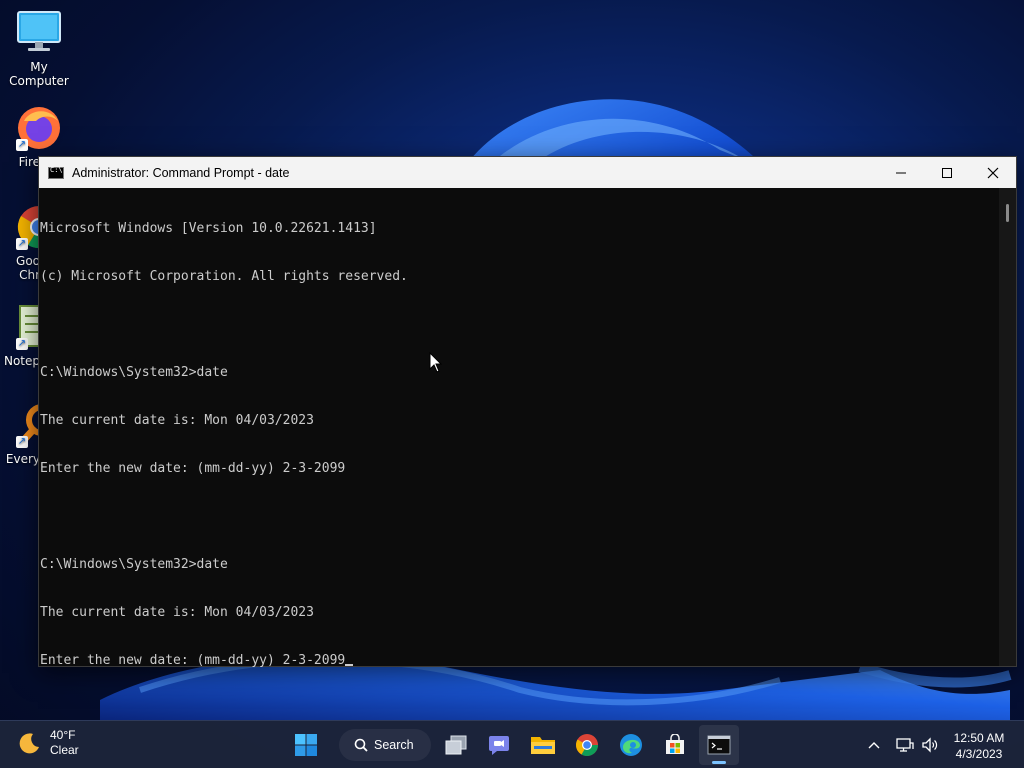  I want to click on desktop-icon-label: Notep, so click(21, 361).